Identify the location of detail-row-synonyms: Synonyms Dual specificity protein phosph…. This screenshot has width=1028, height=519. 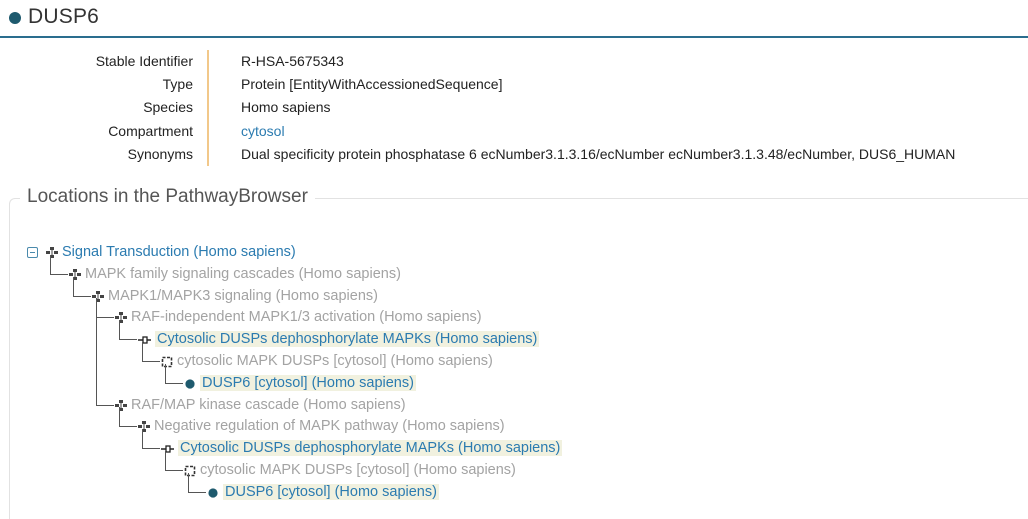
(514, 154).